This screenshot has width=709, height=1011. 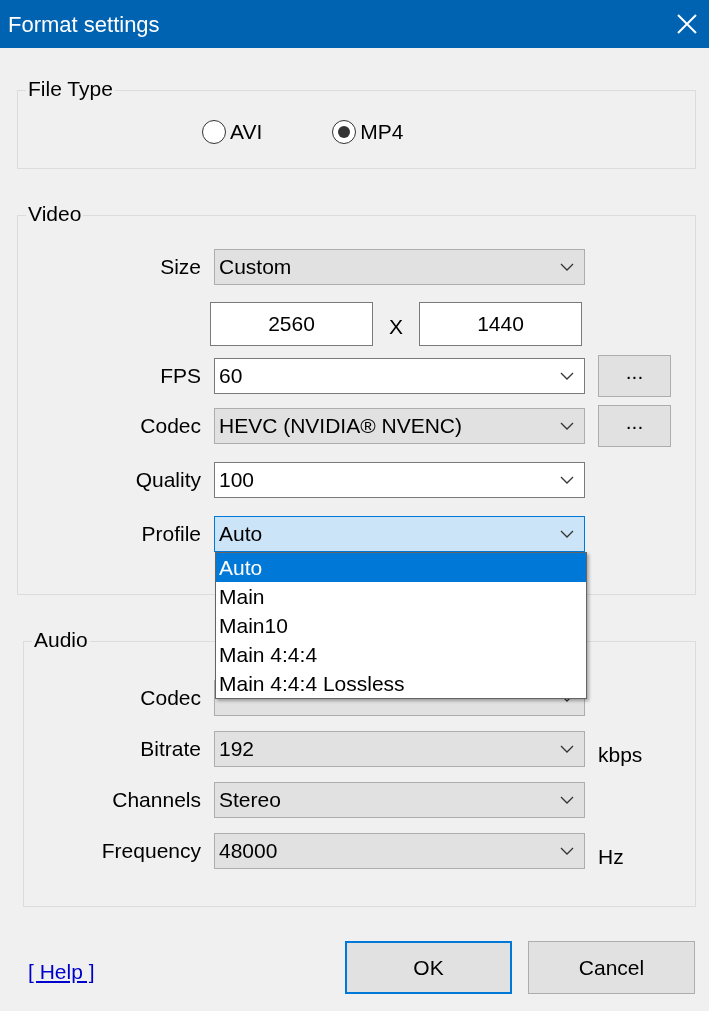 What do you see at coordinates (180, 267) in the screenshot?
I see `field-label: Size` at bounding box center [180, 267].